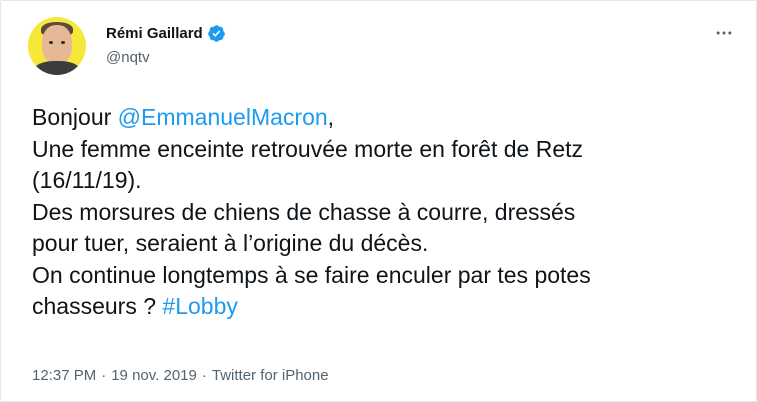  What do you see at coordinates (97, 306) in the screenshot?
I see `tweet-text-segment: chasseurs ?` at bounding box center [97, 306].